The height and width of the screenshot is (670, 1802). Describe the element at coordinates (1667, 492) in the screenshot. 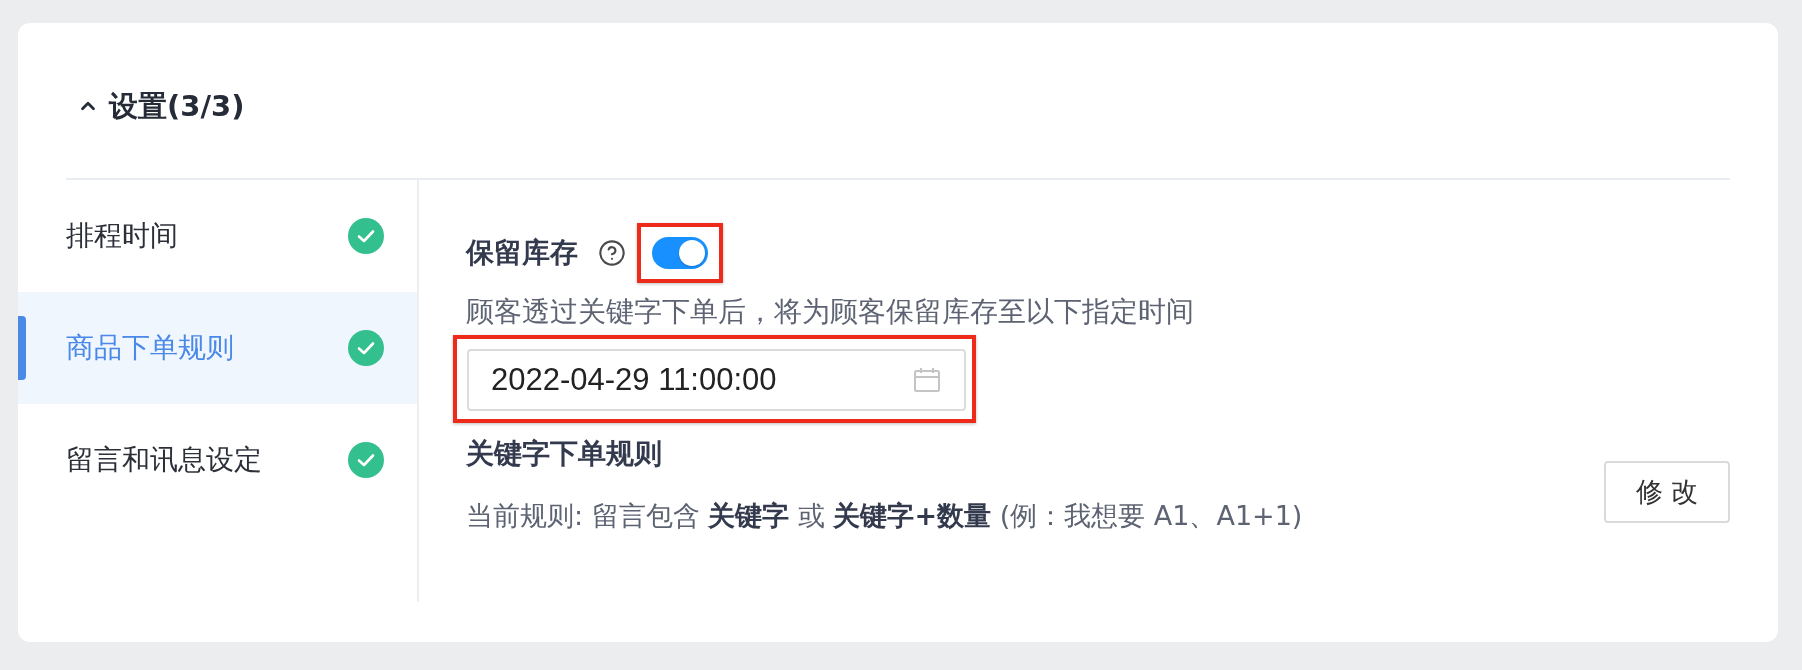

I see `edit-button: 修 改` at that location.